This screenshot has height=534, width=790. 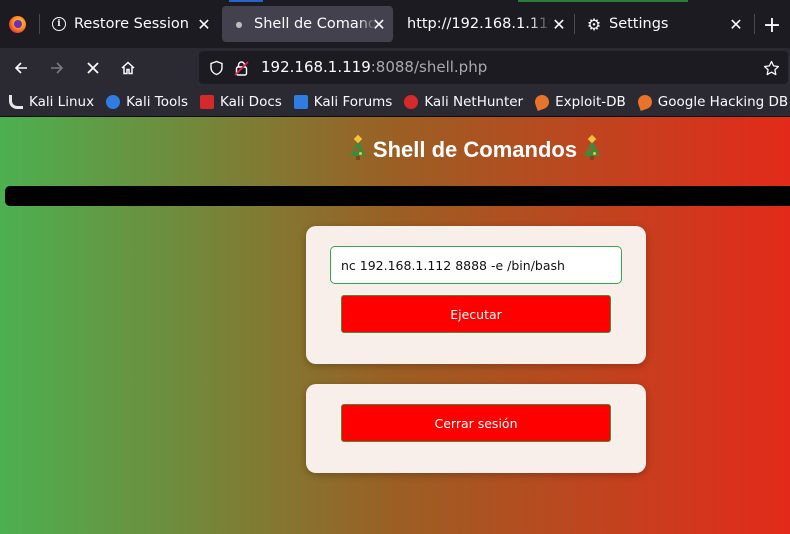 I want to click on command-input, so click(x=476, y=265).